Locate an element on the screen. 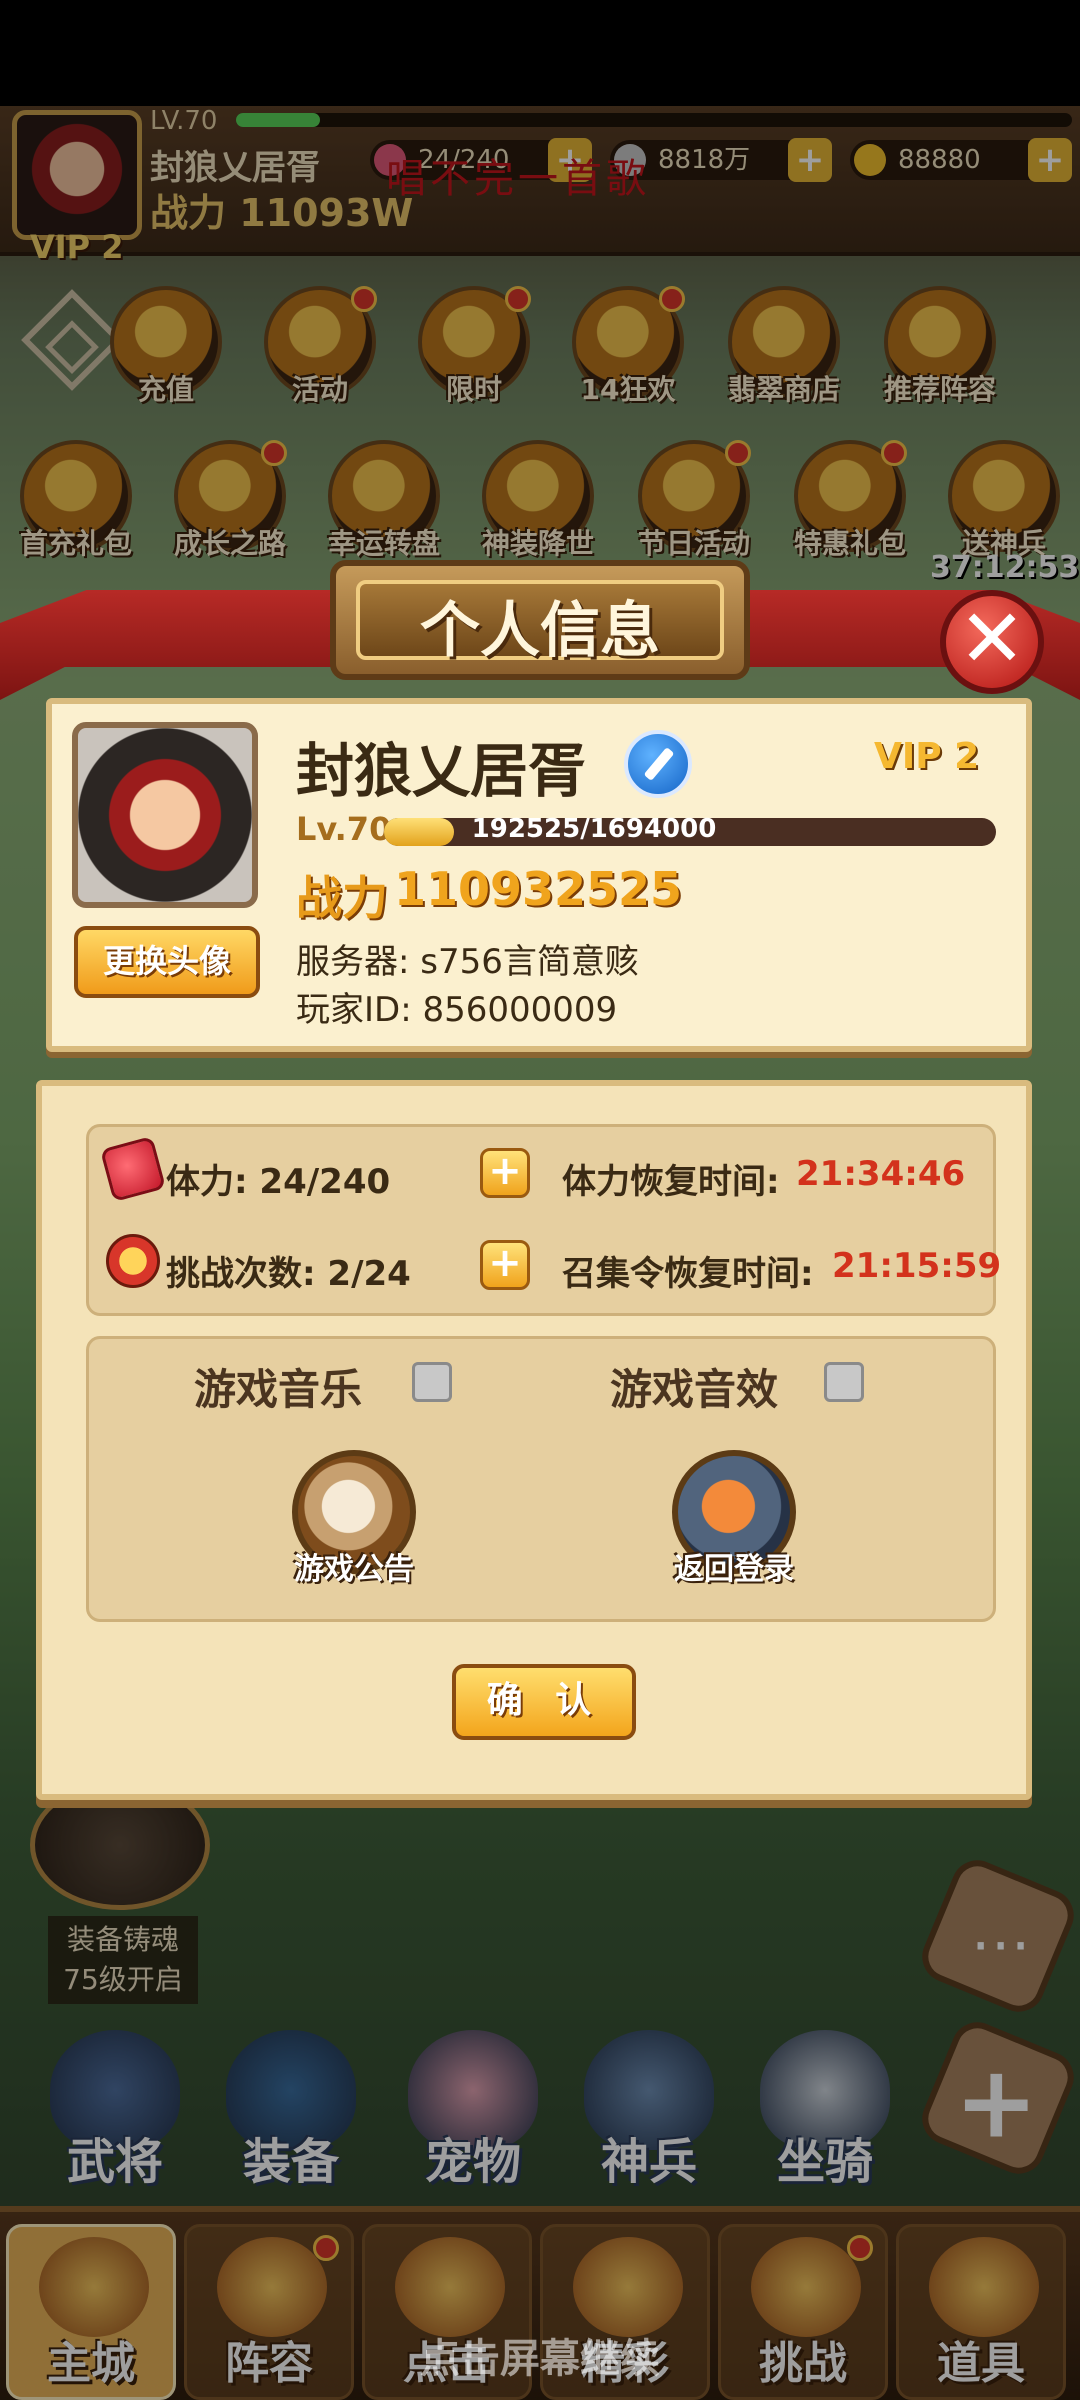  player-id: 玩家ID: 856000009 is located at coordinates (457, 1010).